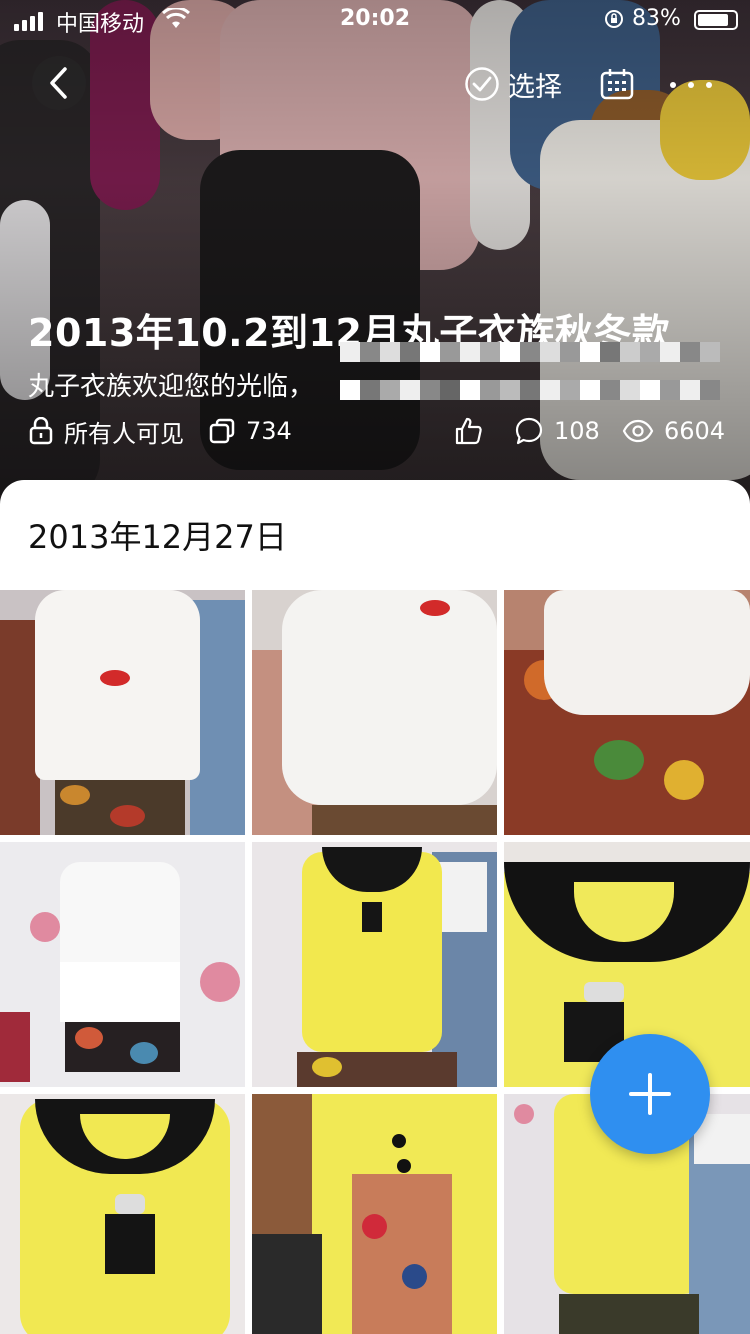 This screenshot has height=1334, width=750. I want to click on photo-count: 734, so click(250, 431).